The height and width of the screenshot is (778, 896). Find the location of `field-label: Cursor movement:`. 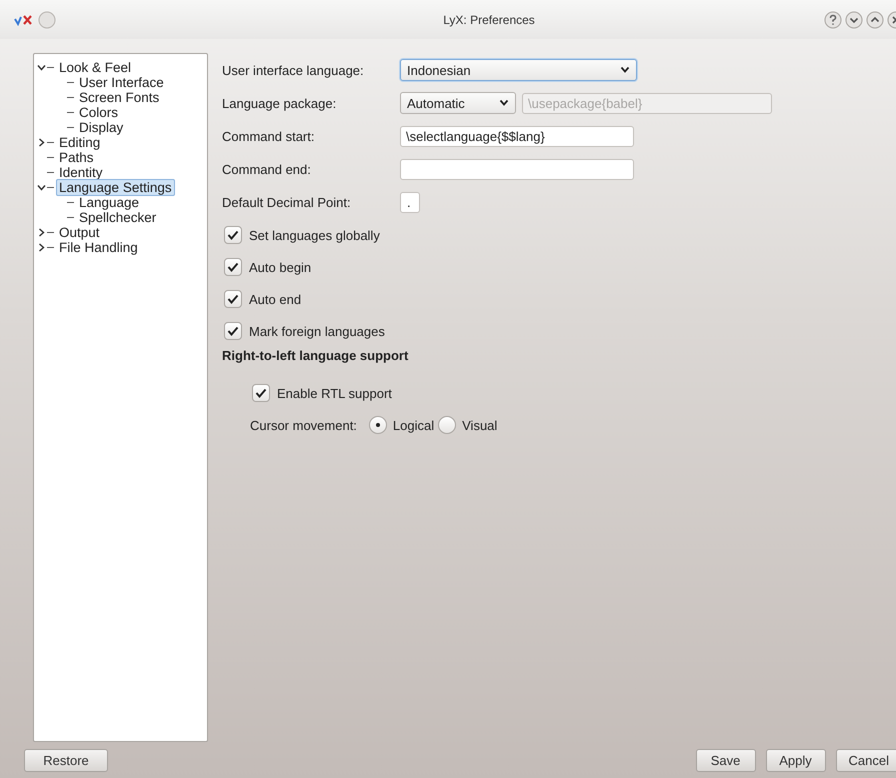

field-label: Cursor movement: is located at coordinates (303, 425).